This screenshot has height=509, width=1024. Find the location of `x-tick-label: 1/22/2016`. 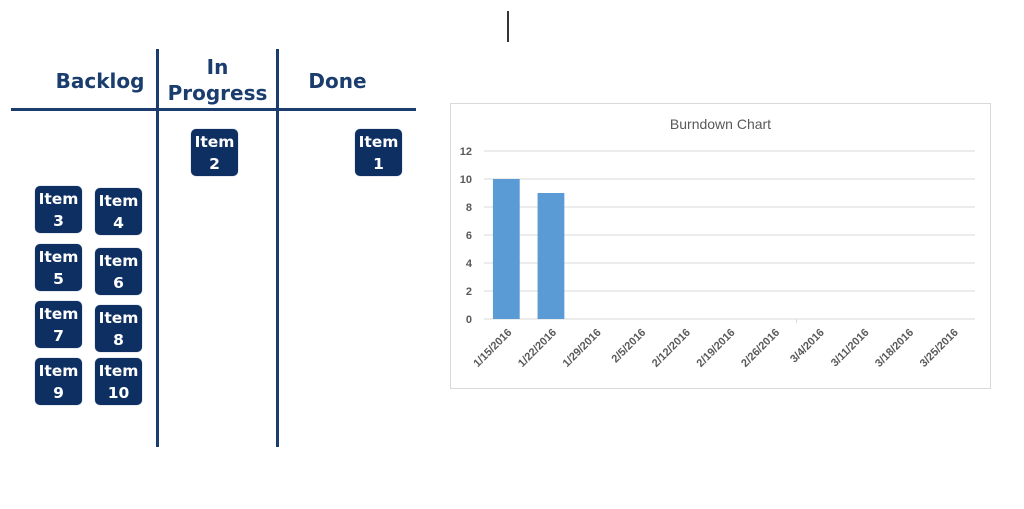

x-tick-label: 1/22/2016 is located at coordinates (537, 348).